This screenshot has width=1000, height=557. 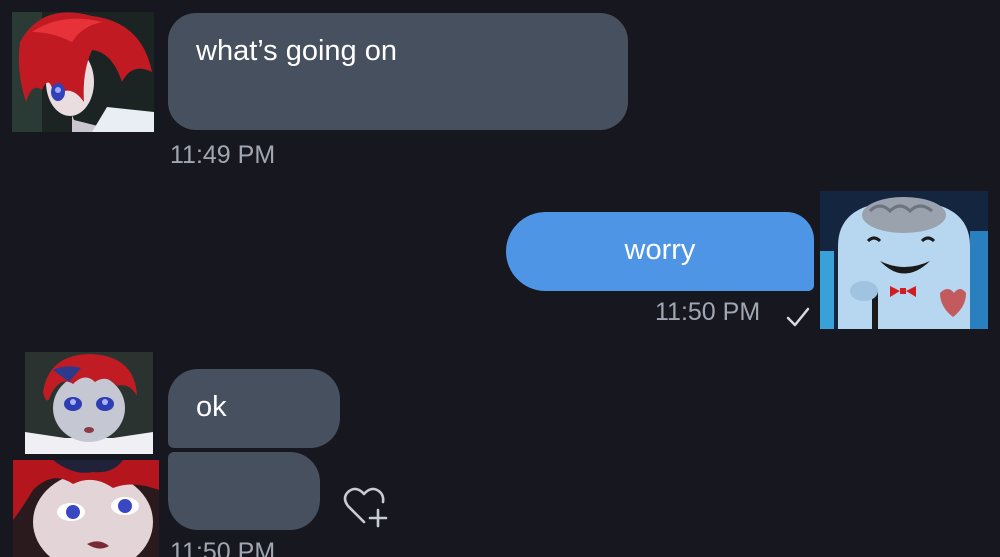 I want to click on message-text: ok, so click(x=211, y=407).